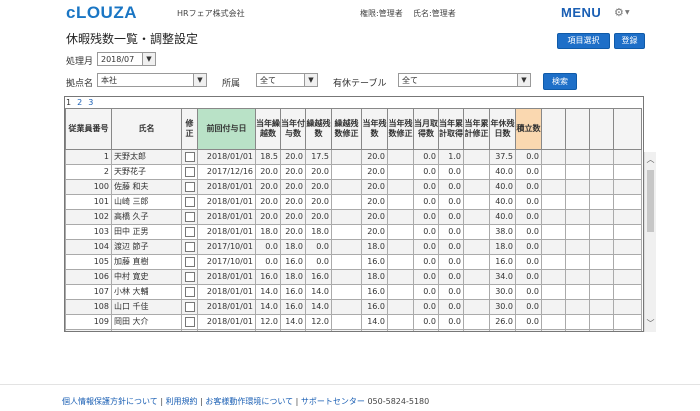 The width and height of the screenshot is (700, 411). What do you see at coordinates (88, 247) in the screenshot?
I see `table-cell: 104` at bounding box center [88, 247].